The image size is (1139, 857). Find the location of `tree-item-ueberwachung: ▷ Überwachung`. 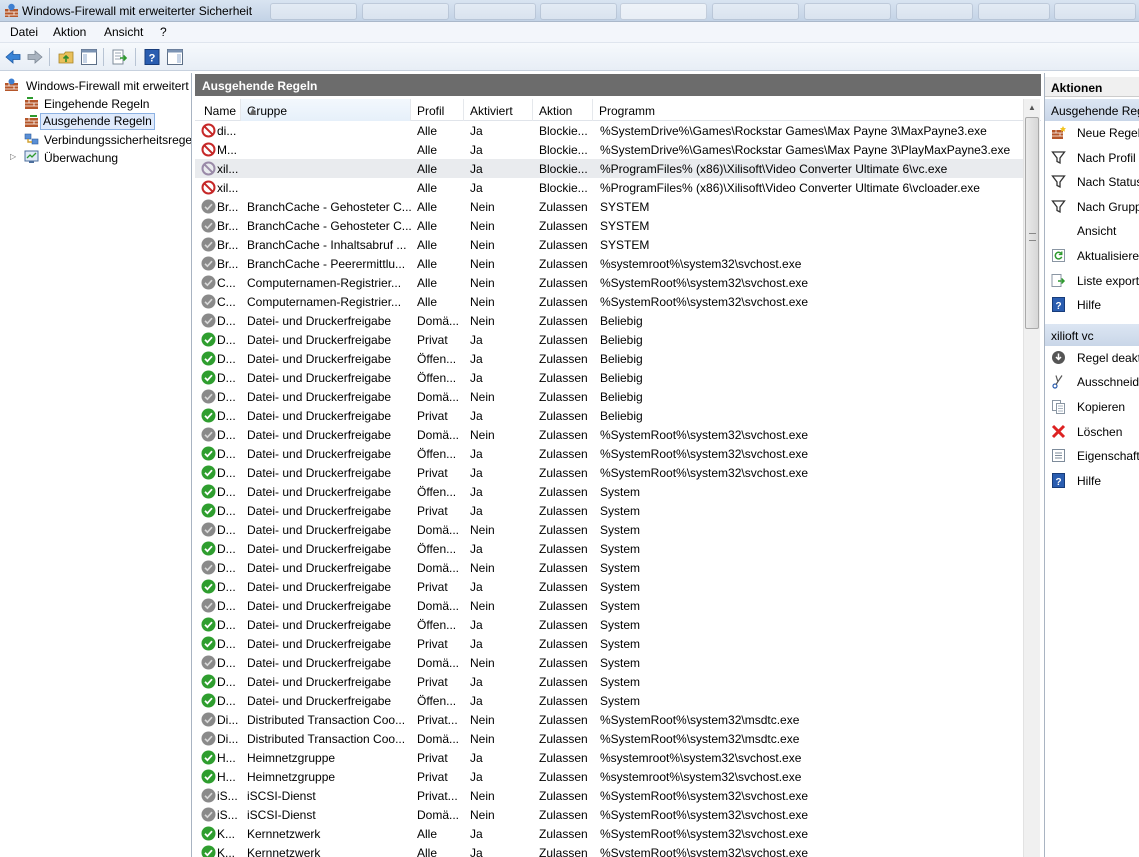

tree-item-ueberwachung: ▷ Überwachung is located at coordinates (100, 157).